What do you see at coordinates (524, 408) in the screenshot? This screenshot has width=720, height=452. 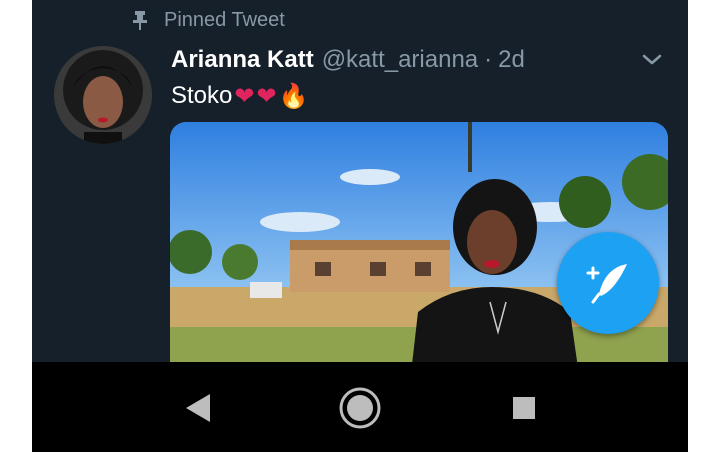 I see `recents-square-icon` at bounding box center [524, 408].